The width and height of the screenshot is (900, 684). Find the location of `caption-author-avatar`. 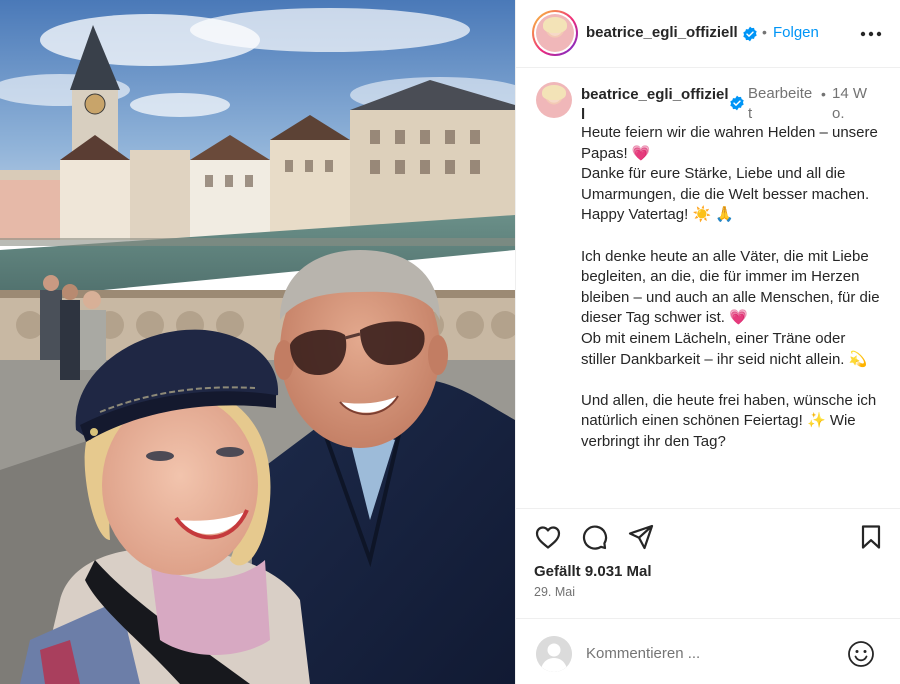

caption-author-avatar is located at coordinates (554, 100).